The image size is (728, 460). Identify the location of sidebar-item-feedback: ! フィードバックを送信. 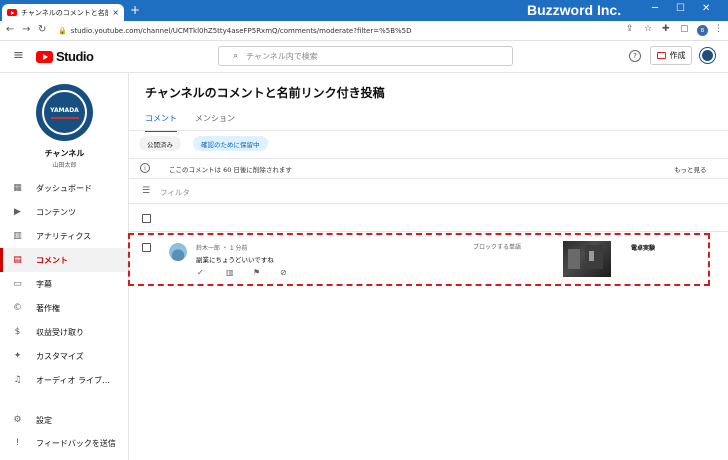
(64, 443).